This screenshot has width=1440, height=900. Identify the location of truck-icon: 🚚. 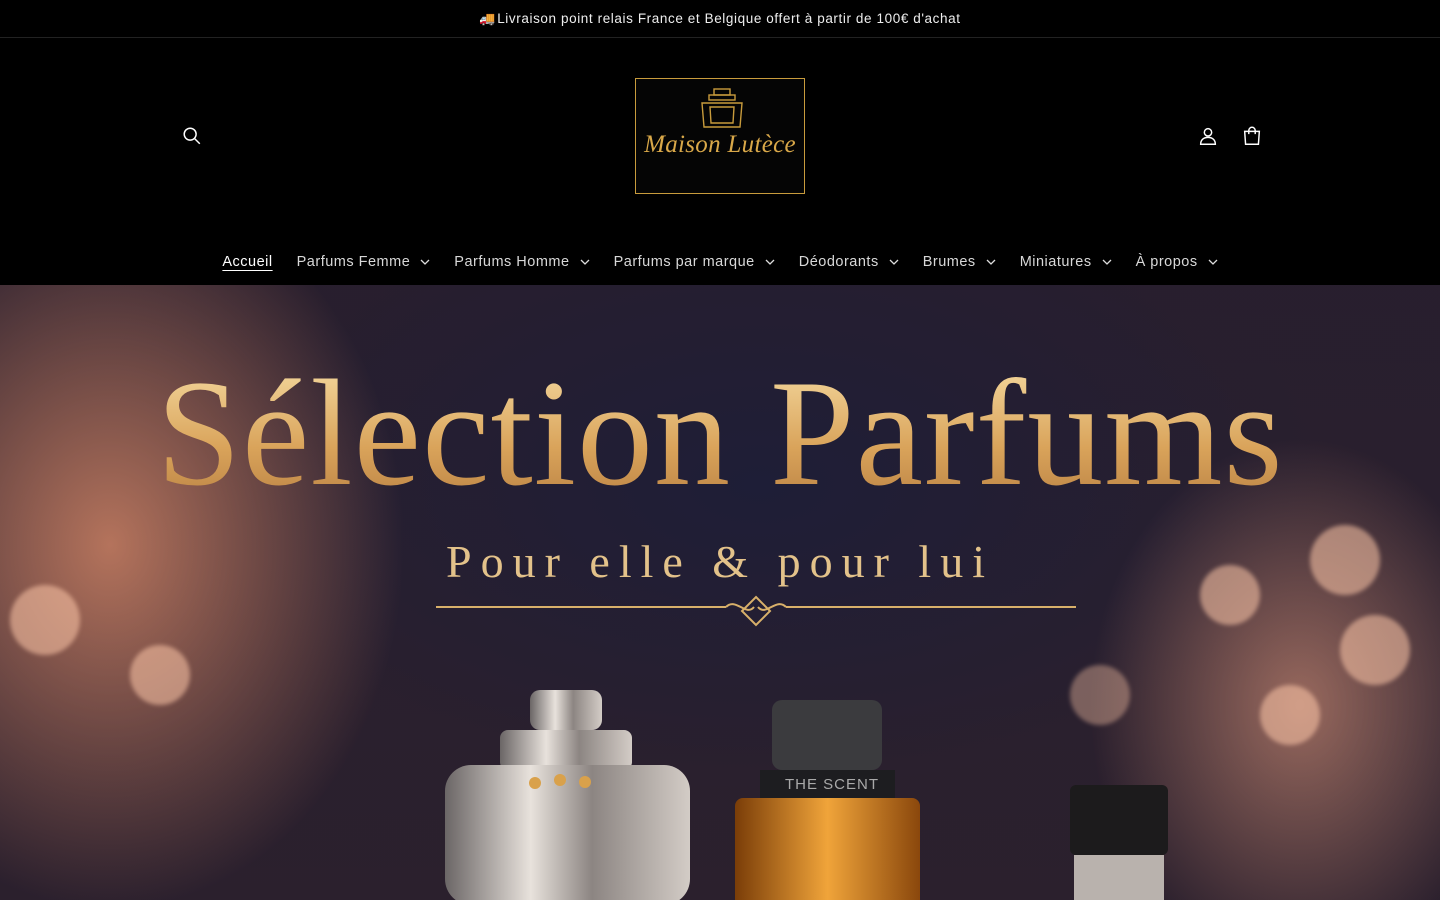
(488, 18).